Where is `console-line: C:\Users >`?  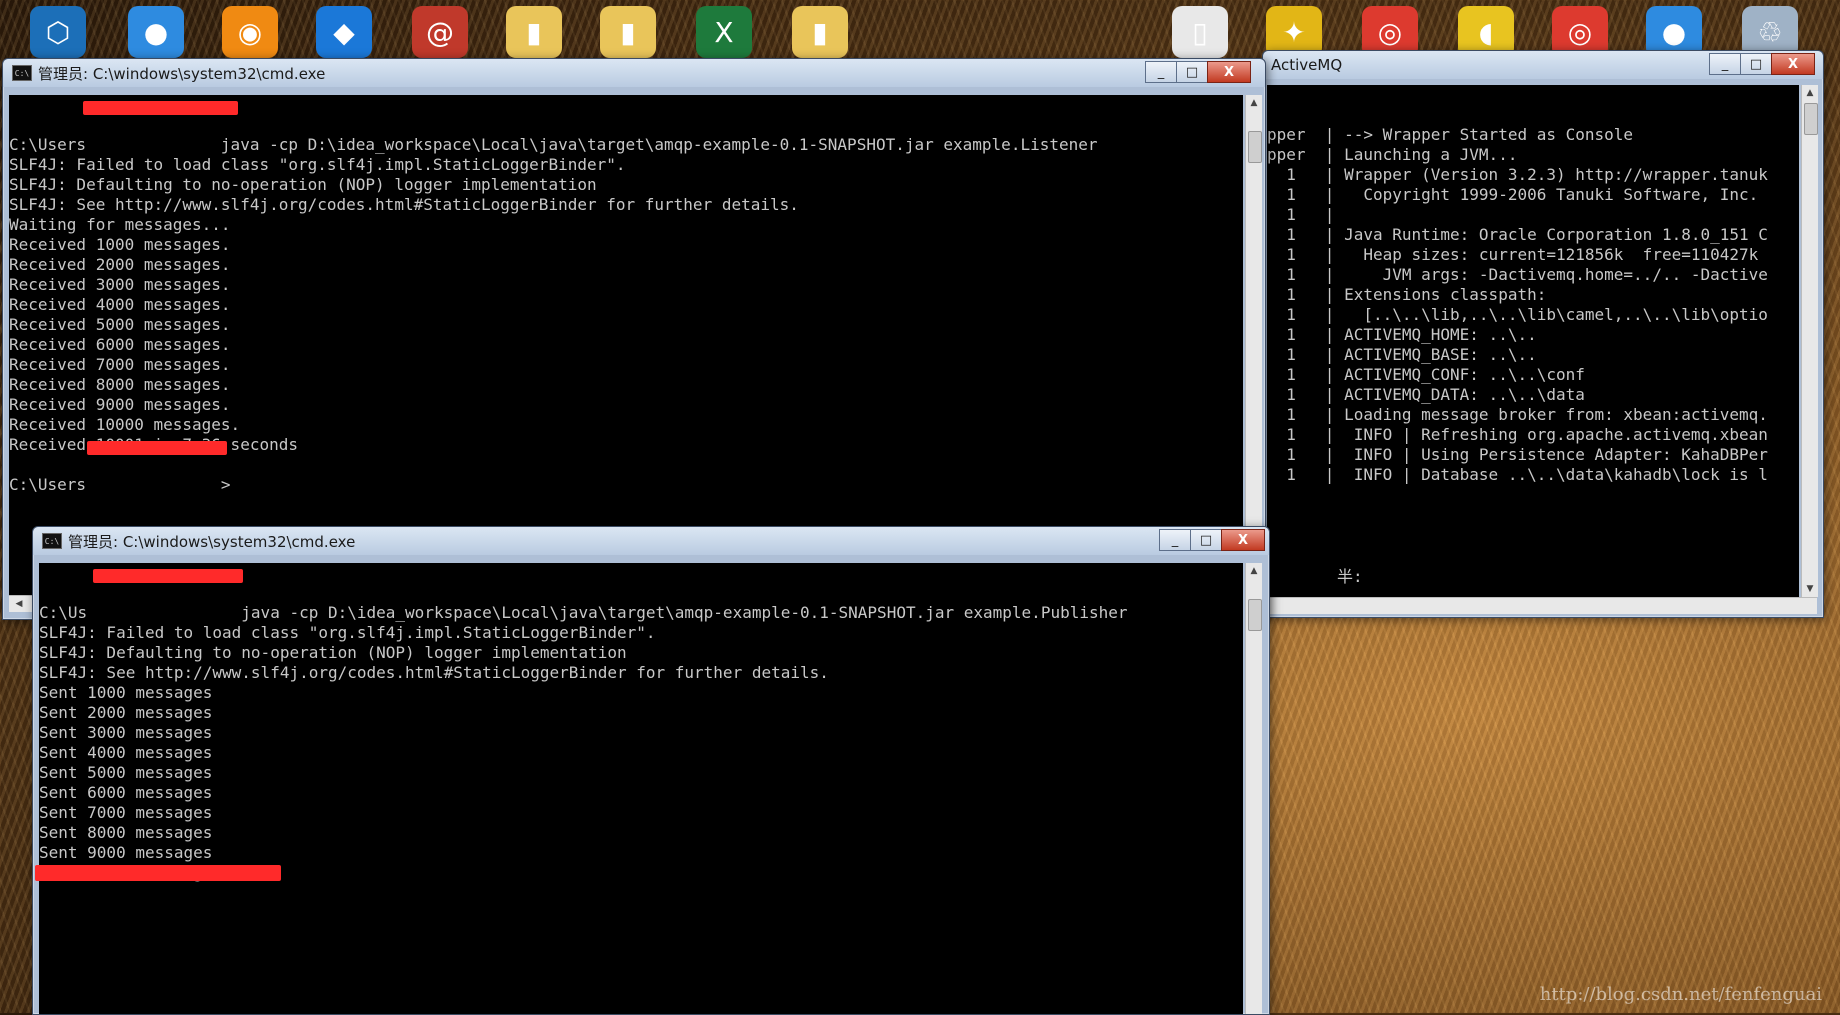
console-line: C:\Users > is located at coordinates (120, 484).